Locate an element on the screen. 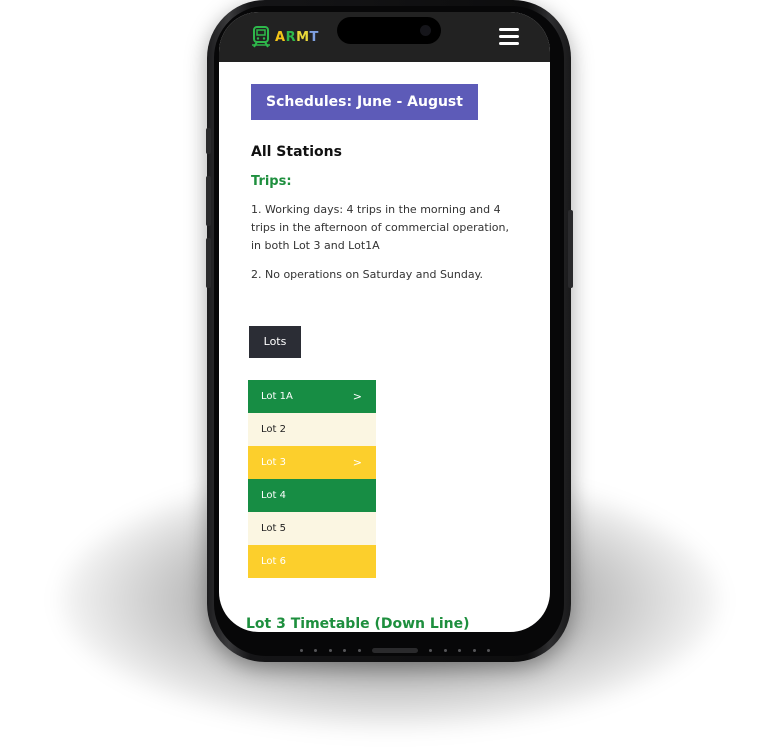 This screenshot has width=778, height=753. lot-item-label: Lot 6 is located at coordinates (273, 561).